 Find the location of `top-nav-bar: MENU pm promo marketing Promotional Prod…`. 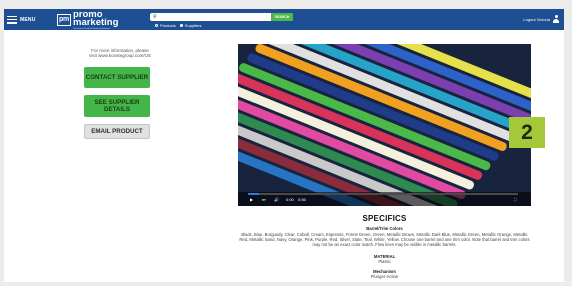

top-nav-bar: MENU pm promo marketing Promotional Prod… is located at coordinates (284, 19).